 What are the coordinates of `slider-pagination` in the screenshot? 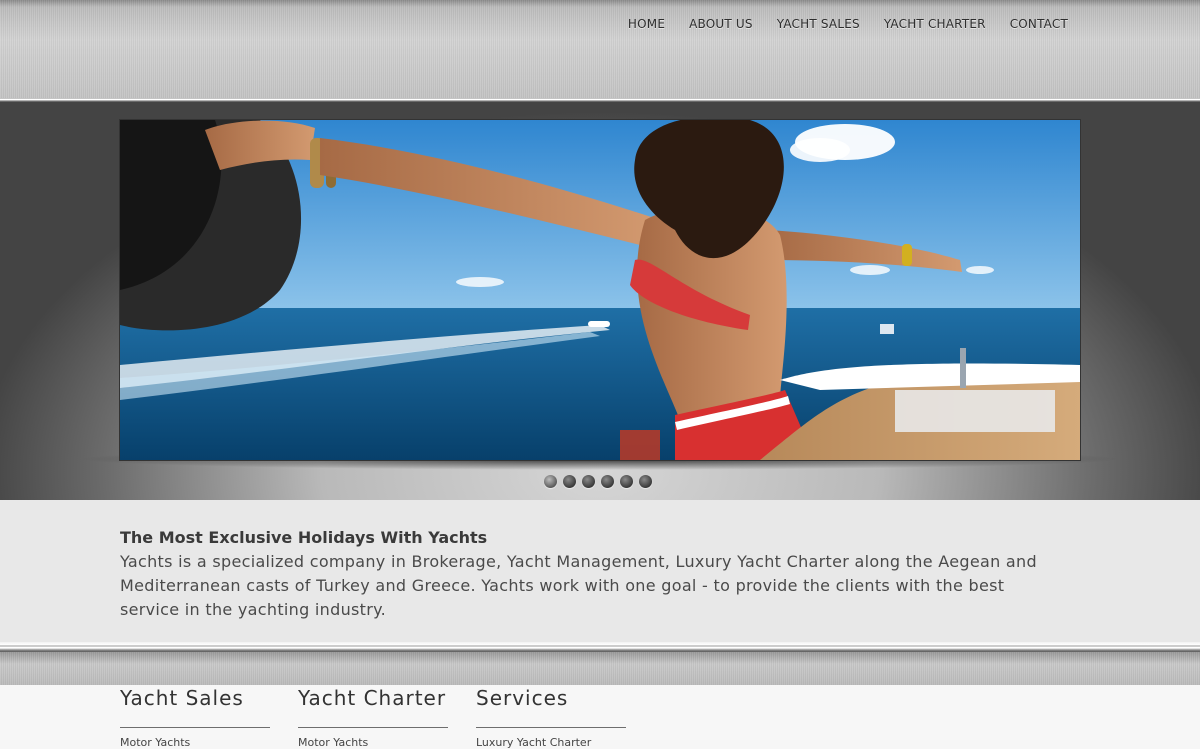 It's located at (598, 481).